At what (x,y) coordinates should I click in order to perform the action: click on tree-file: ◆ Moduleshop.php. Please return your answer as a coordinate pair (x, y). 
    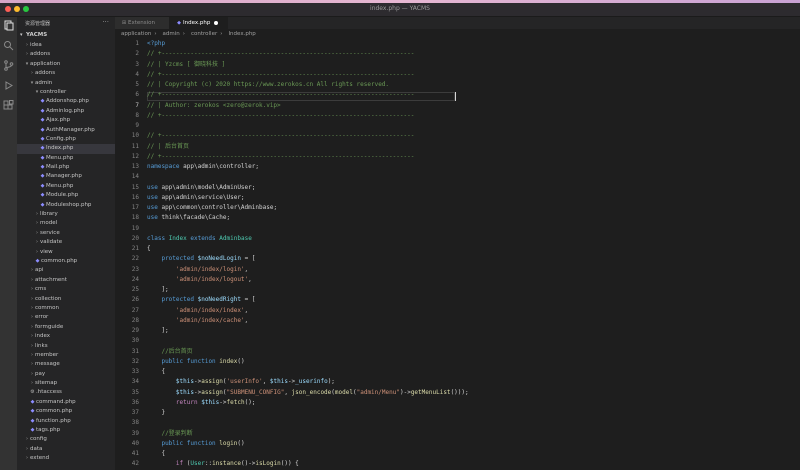
    Looking at the image, I should click on (66, 205).